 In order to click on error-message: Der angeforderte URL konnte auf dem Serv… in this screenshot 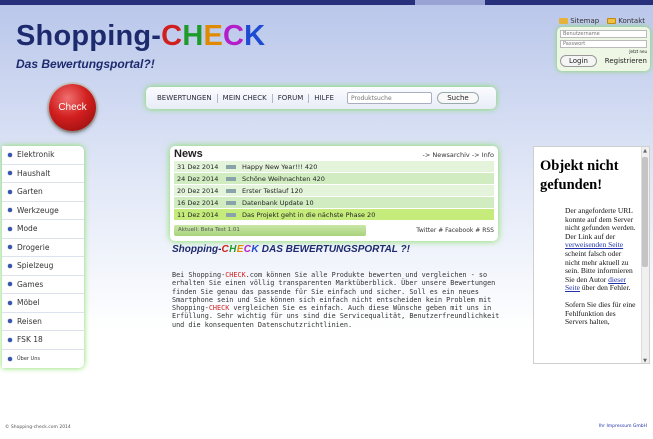, I will do `click(591, 261)`.